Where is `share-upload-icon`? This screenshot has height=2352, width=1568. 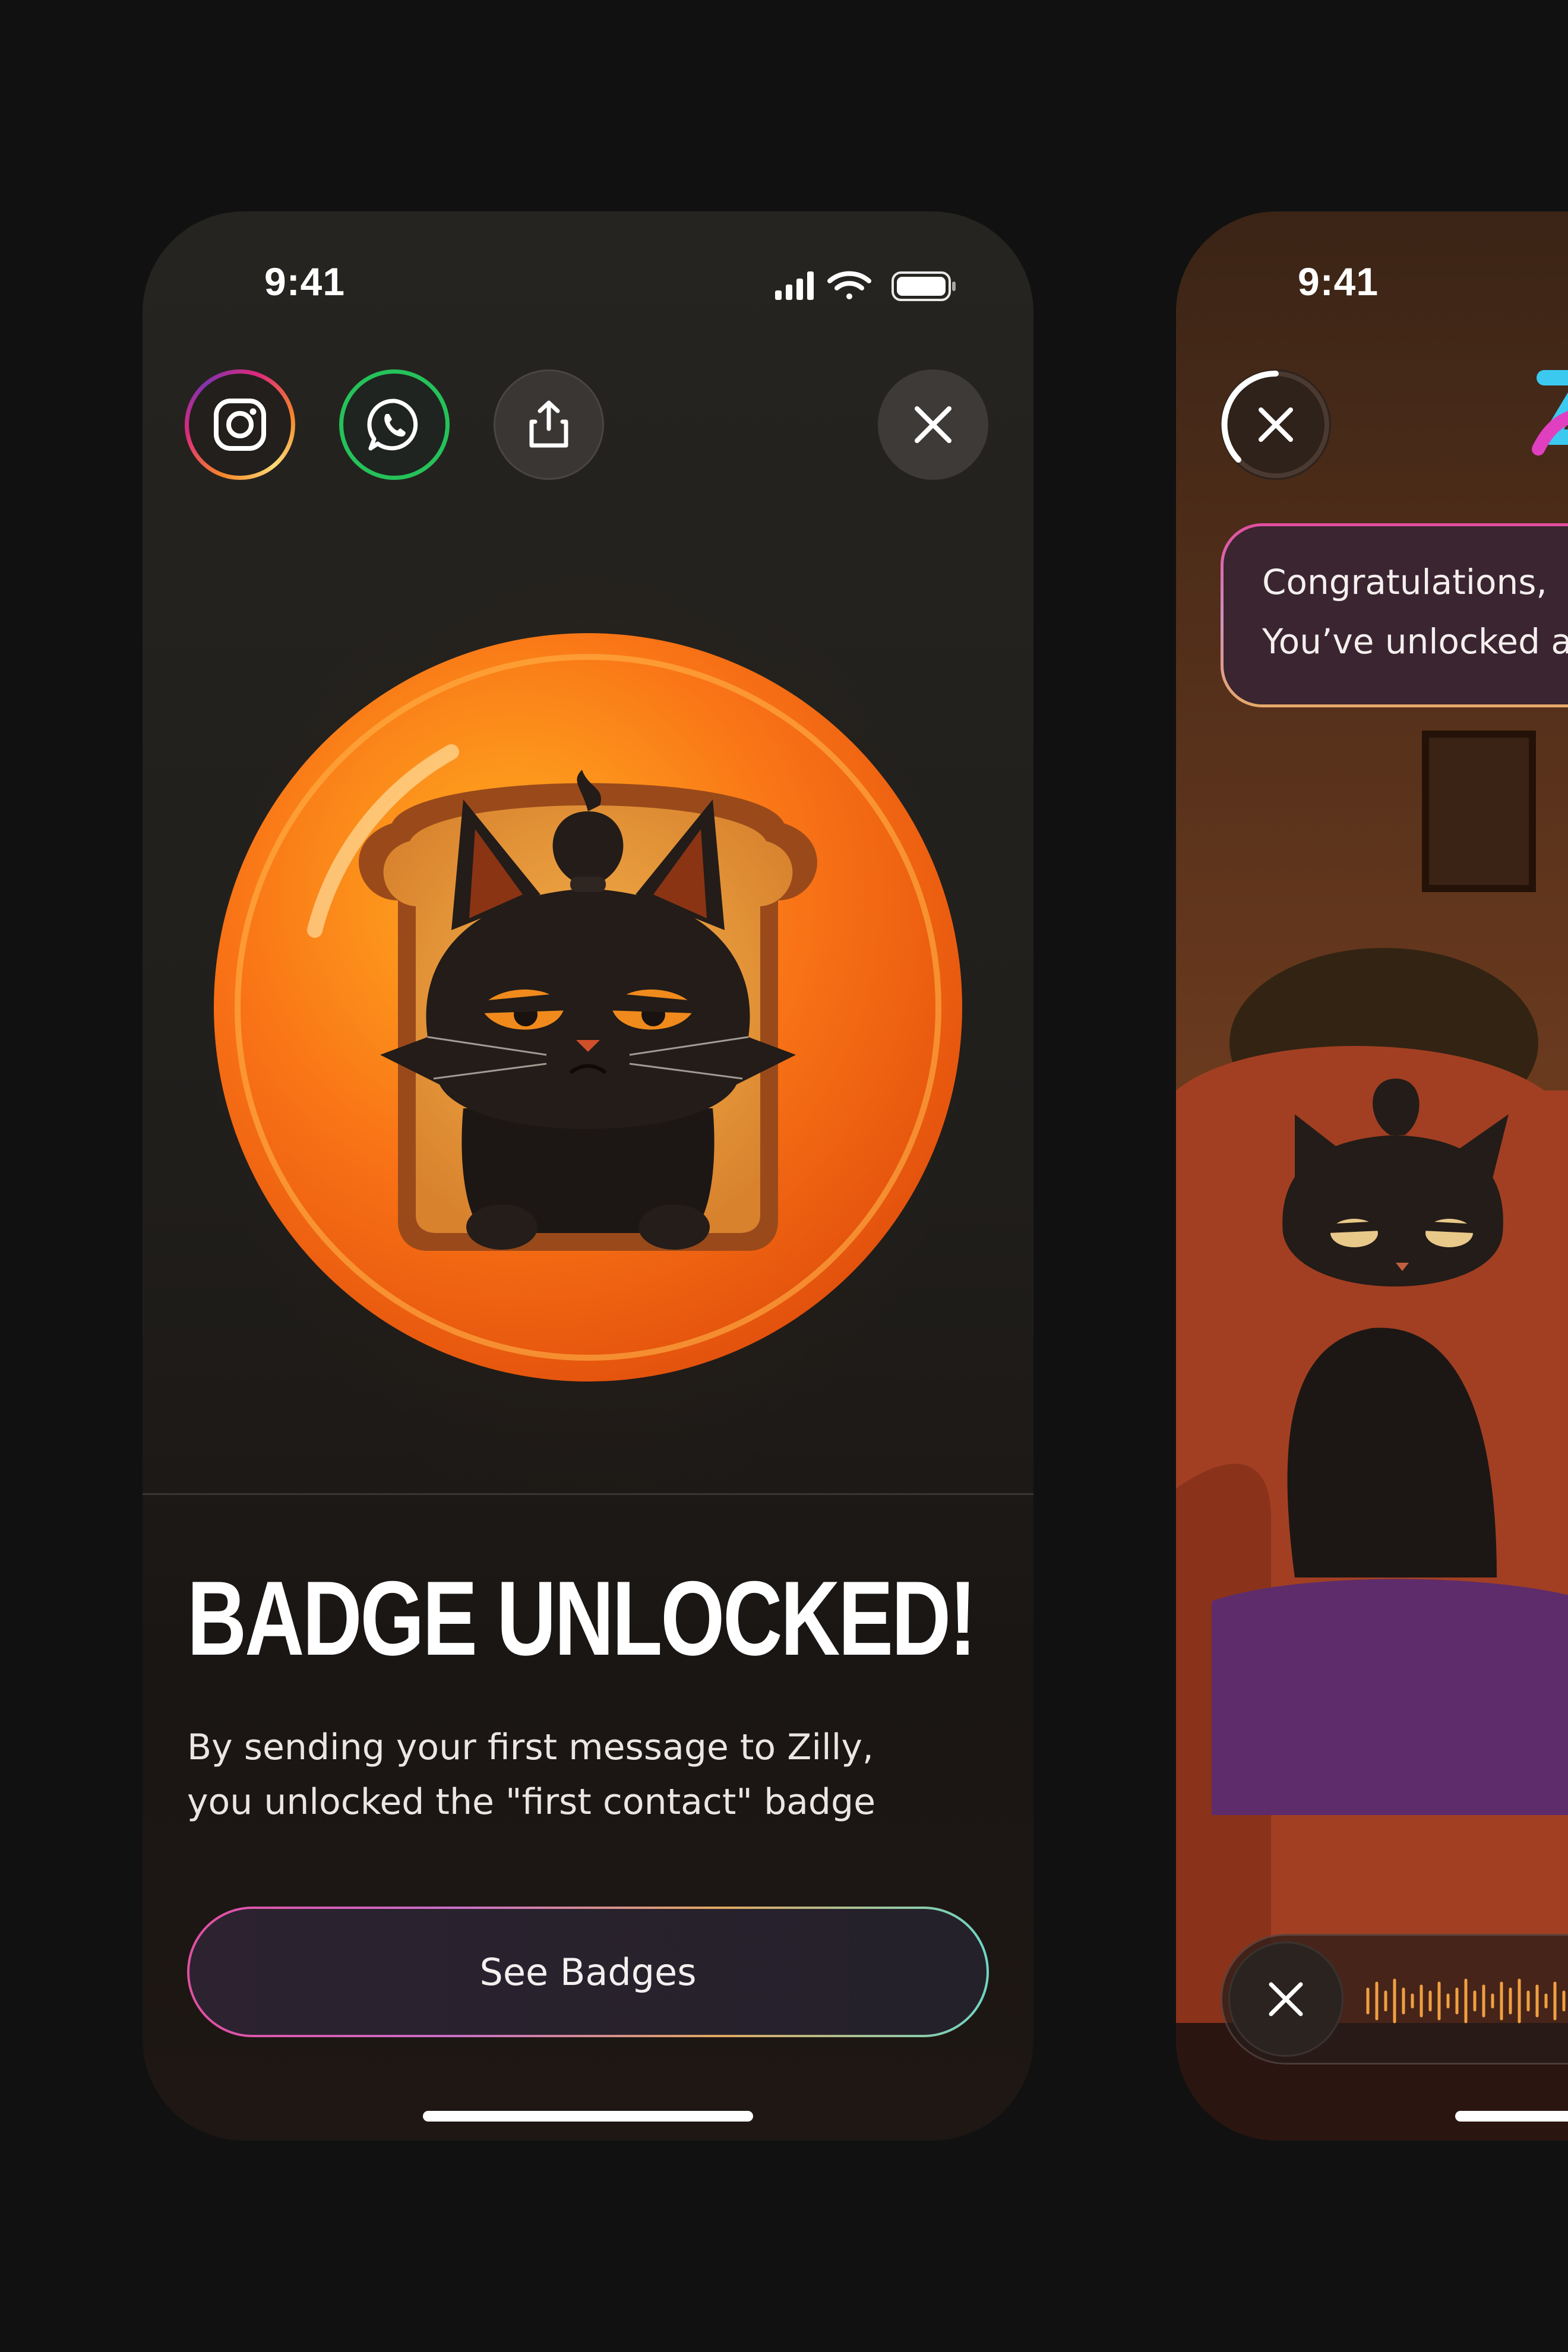
share-upload-icon is located at coordinates (548, 424).